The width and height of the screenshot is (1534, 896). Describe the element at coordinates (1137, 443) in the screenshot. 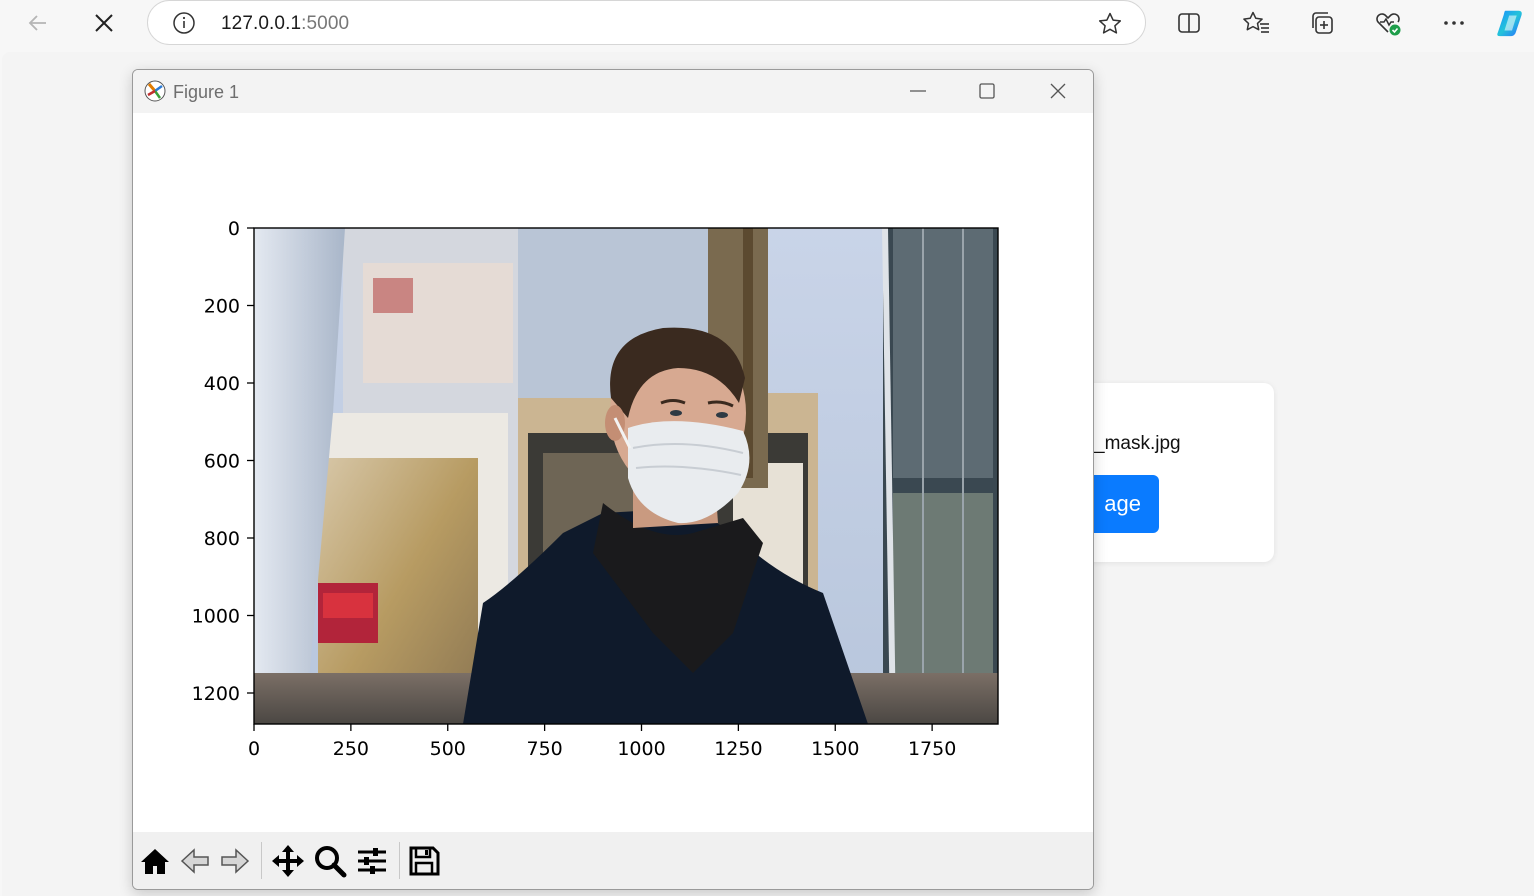

I see `file-name-label: _mask.jpg` at that location.